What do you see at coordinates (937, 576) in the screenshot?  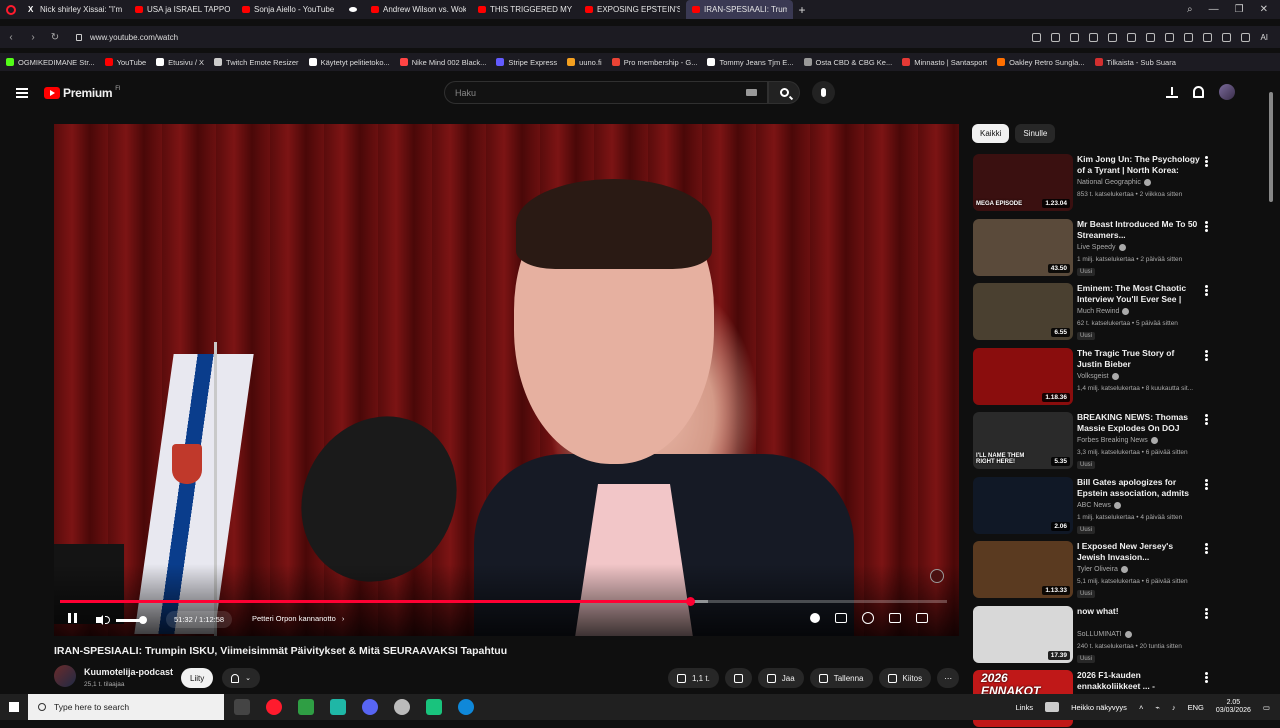 I see `channel-watermark` at bounding box center [937, 576].